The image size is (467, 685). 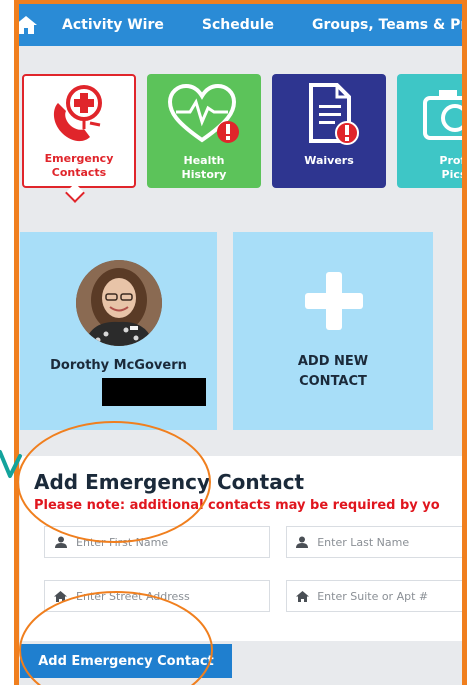 I want to click on street-address-field, so click(x=157, y=596).